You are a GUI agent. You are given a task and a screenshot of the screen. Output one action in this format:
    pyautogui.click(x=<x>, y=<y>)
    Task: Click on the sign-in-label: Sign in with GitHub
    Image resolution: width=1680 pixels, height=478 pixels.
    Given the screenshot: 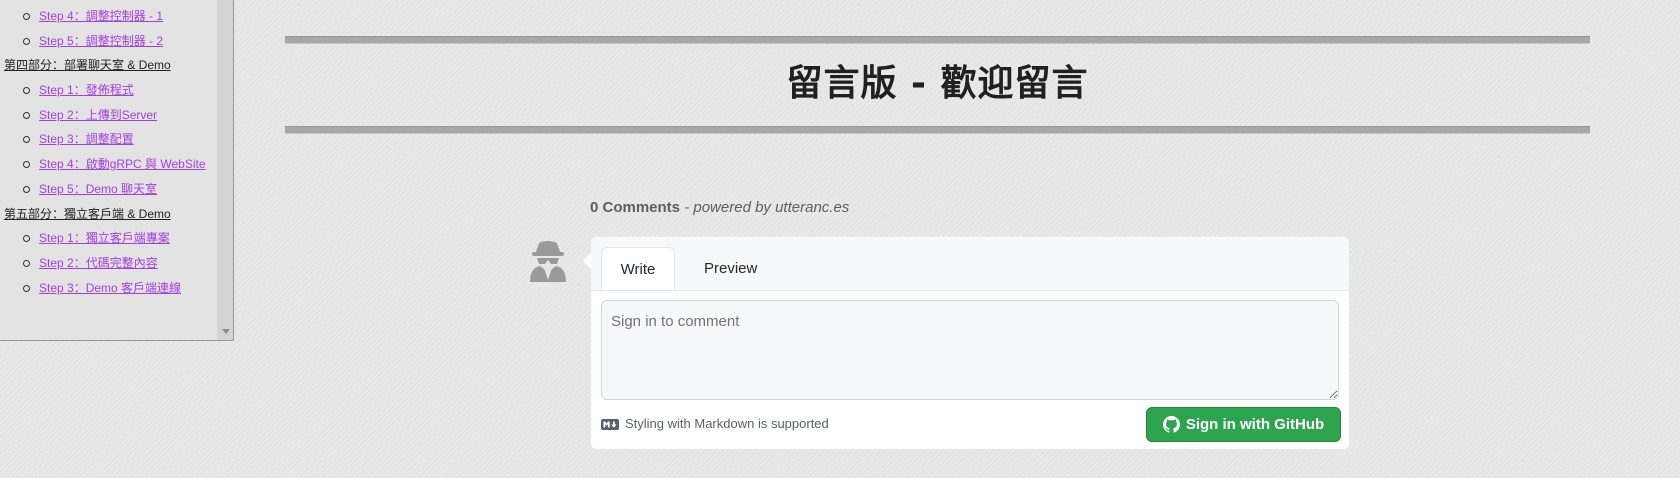 What is the action you would take?
    pyautogui.click(x=1255, y=424)
    